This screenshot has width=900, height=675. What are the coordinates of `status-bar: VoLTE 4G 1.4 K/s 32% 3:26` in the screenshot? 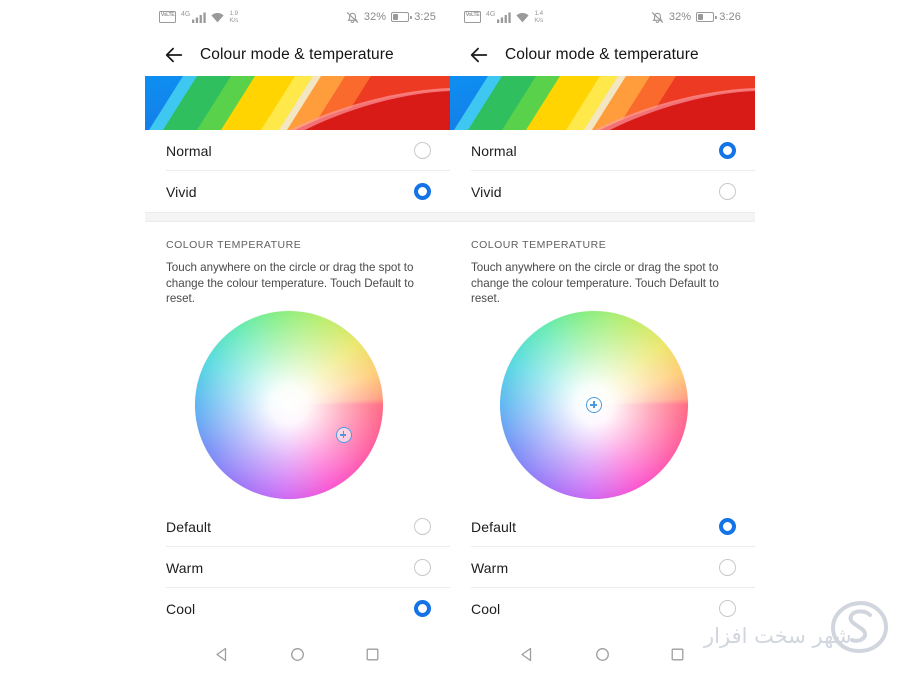 It's located at (602, 17).